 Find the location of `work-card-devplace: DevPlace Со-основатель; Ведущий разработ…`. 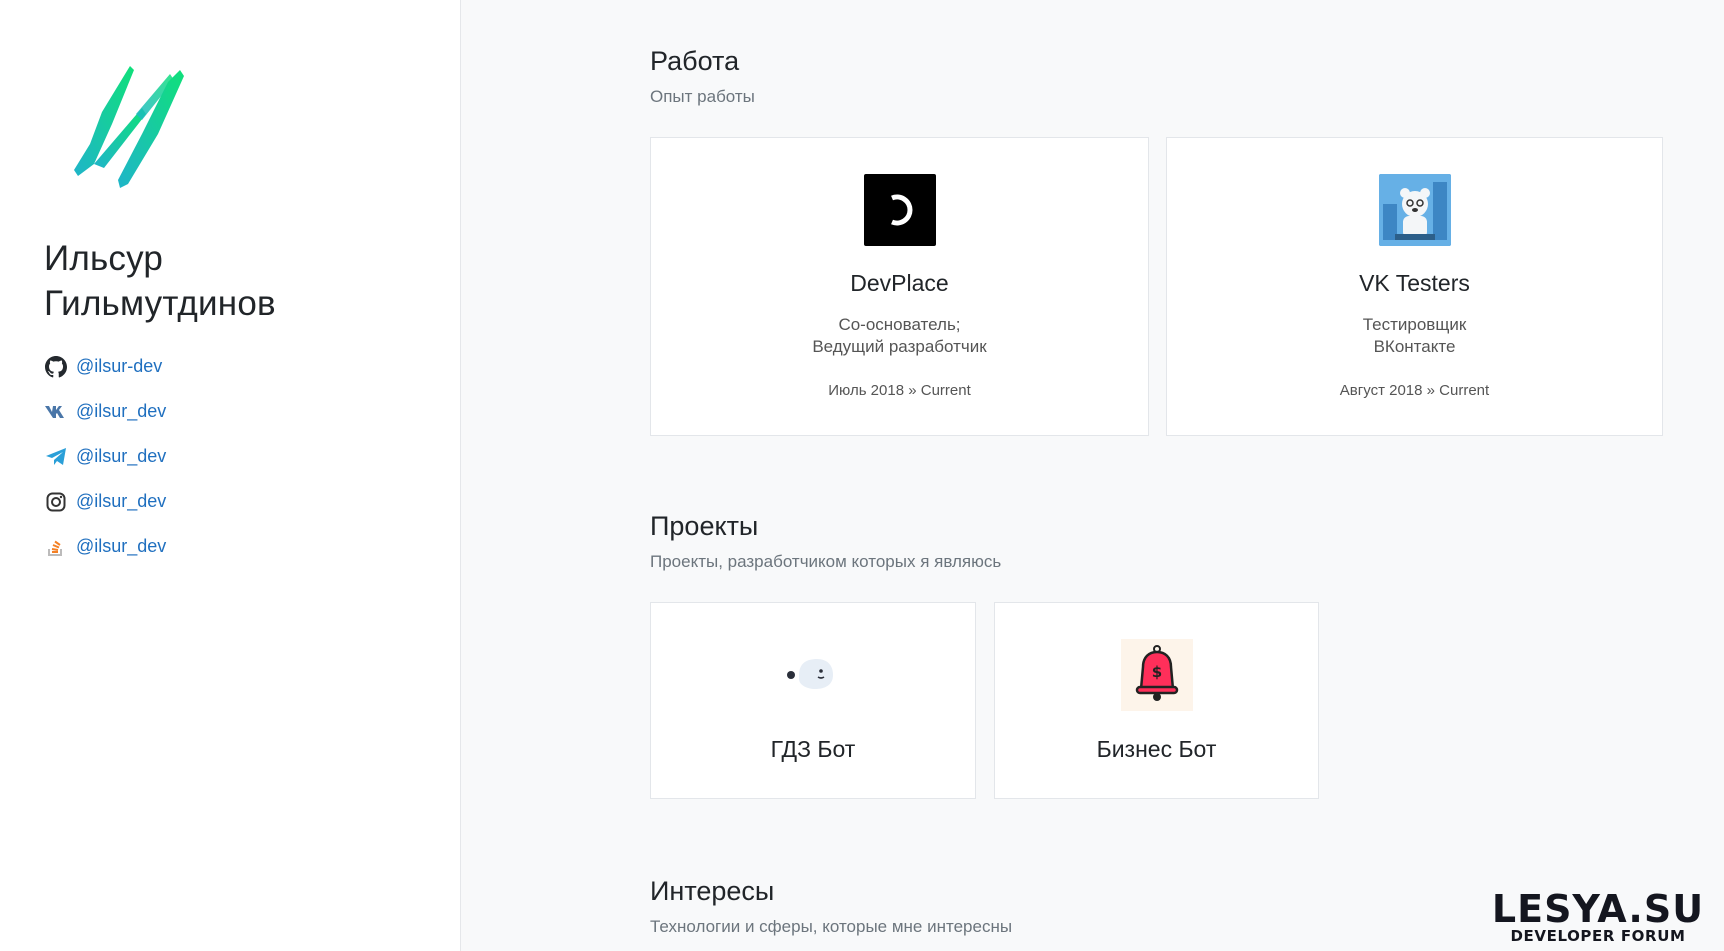

work-card-devplace: DevPlace Со-основатель; Ведущий разработ… is located at coordinates (899, 286).